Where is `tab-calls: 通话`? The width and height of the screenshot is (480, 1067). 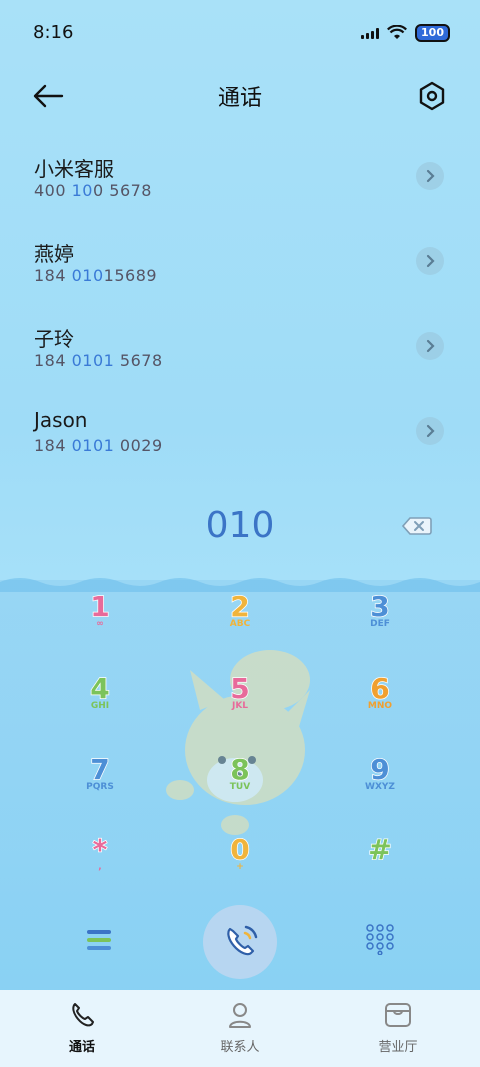 tab-calls: 通话 is located at coordinates (82, 1027).